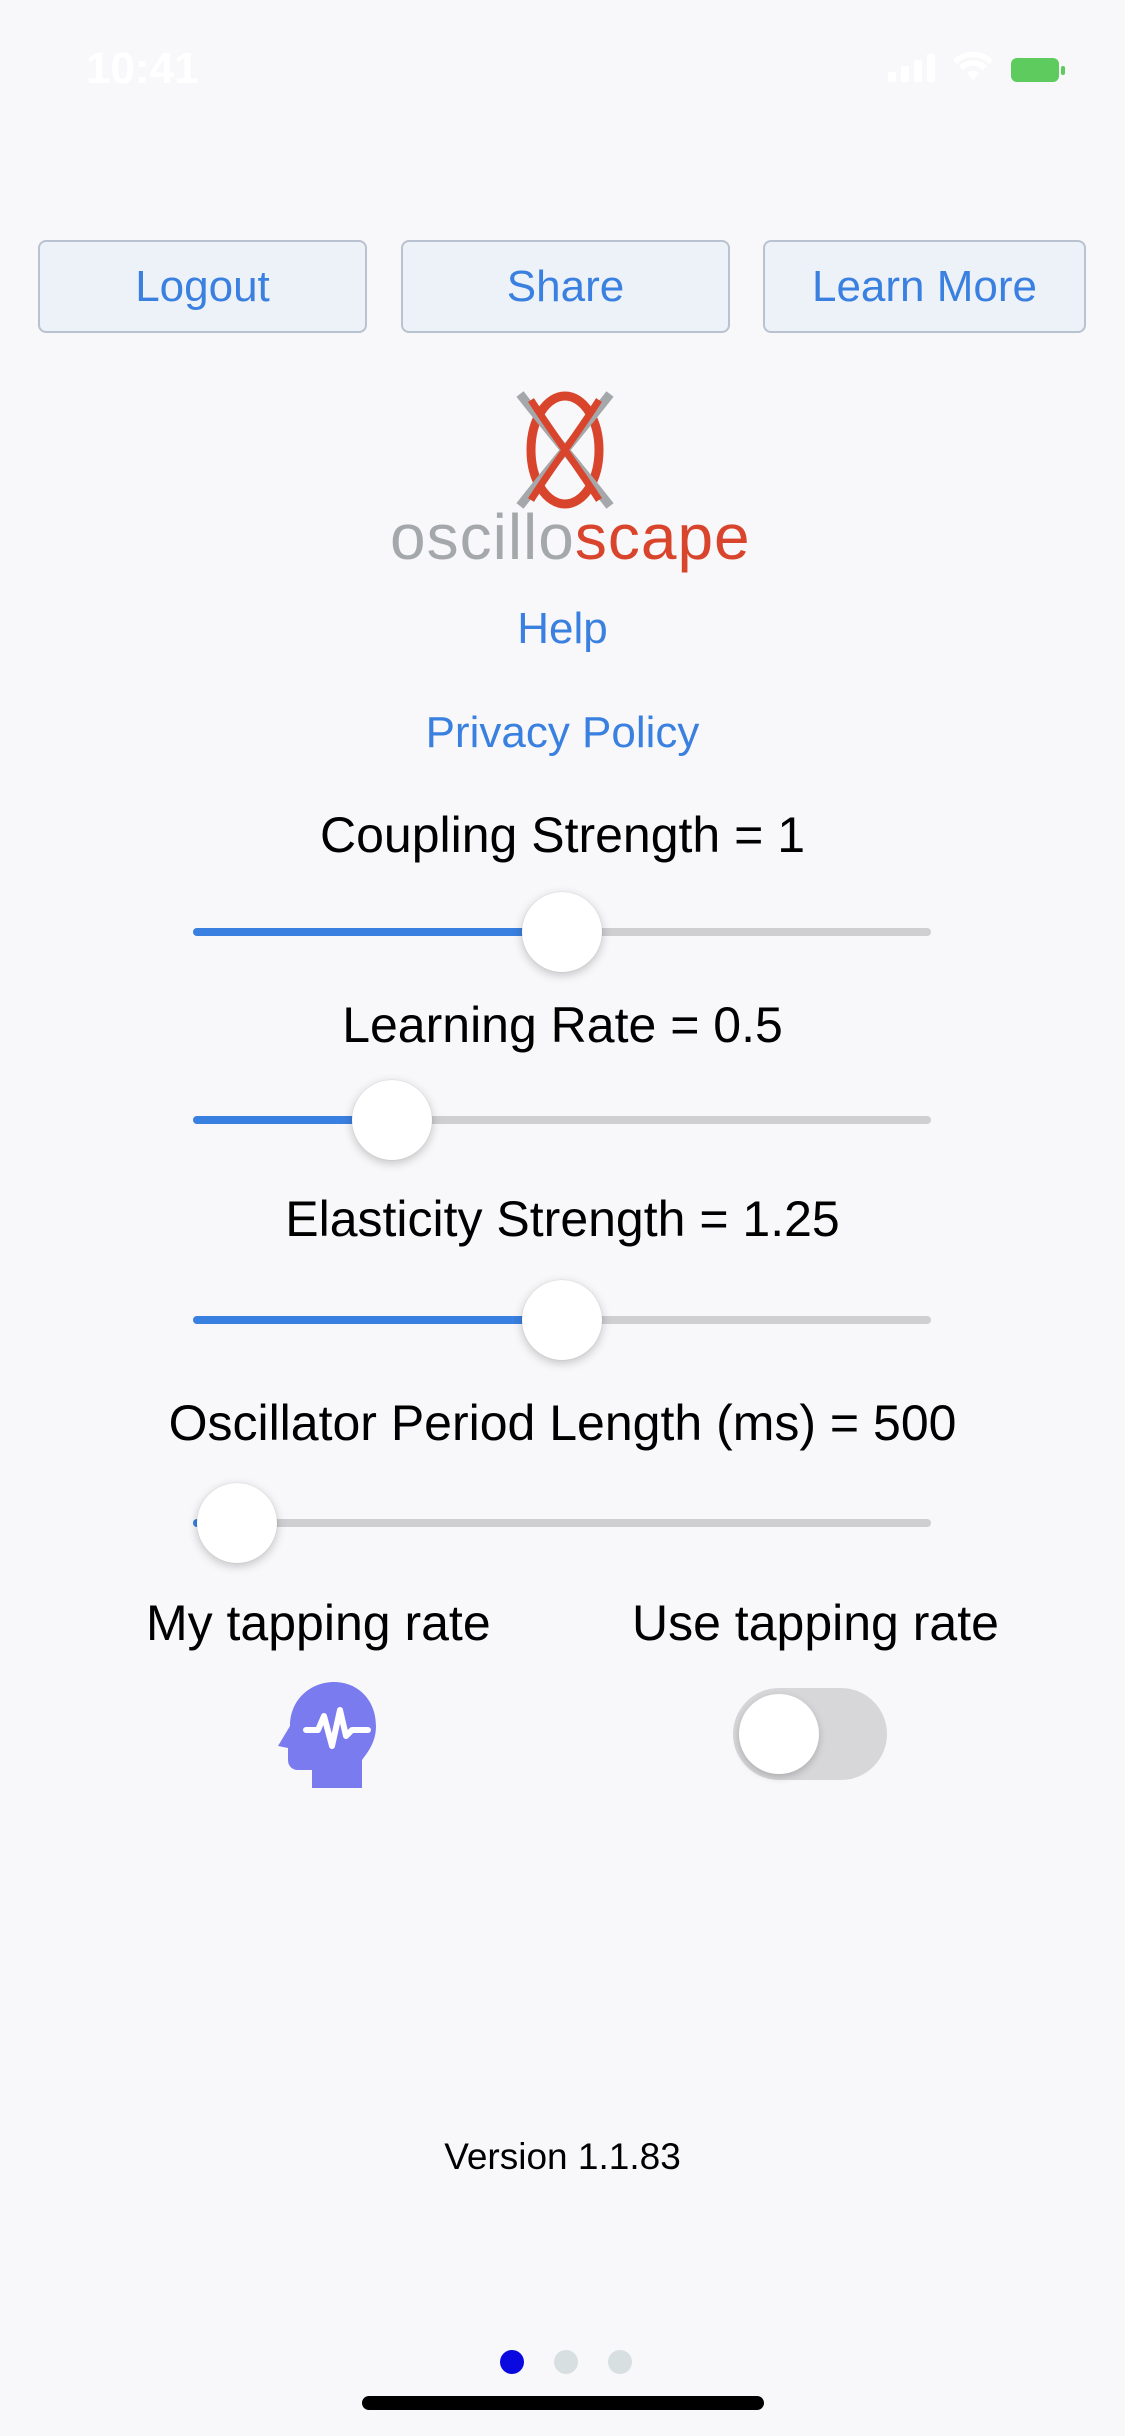 This screenshot has height=2436, width=1125. I want to click on status-icons, so click(976, 67).